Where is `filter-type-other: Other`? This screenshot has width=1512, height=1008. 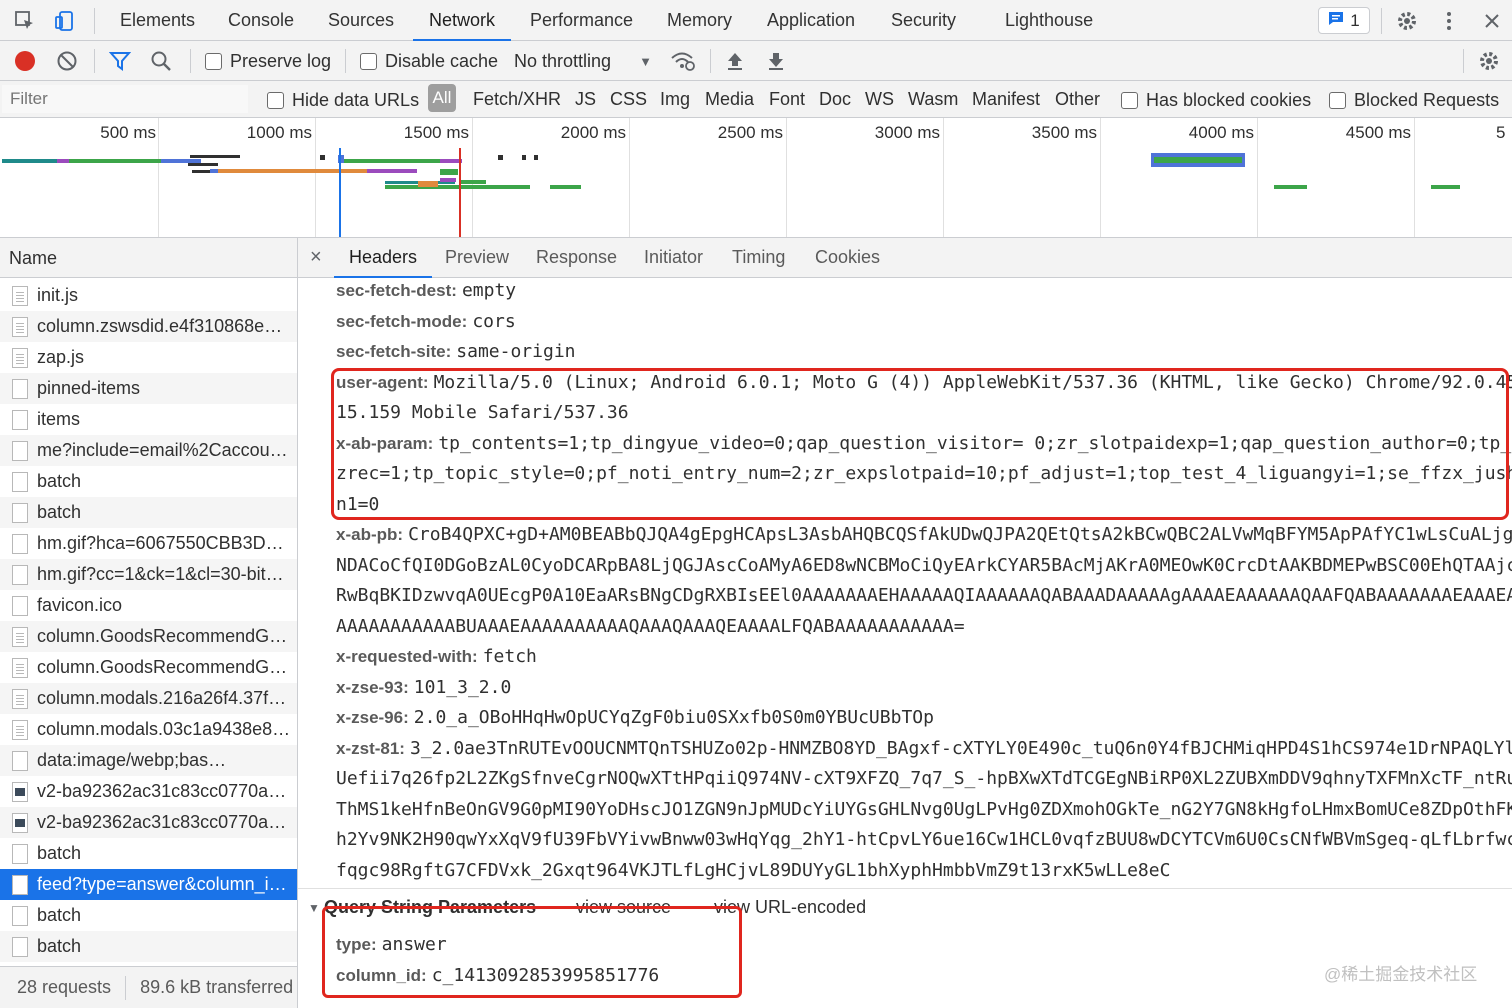
filter-type-other: Other is located at coordinates (1077, 99).